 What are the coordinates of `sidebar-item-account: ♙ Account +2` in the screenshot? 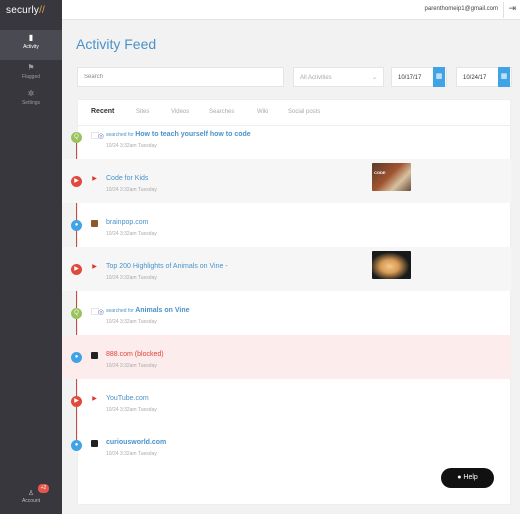 It's located at (31, 498).